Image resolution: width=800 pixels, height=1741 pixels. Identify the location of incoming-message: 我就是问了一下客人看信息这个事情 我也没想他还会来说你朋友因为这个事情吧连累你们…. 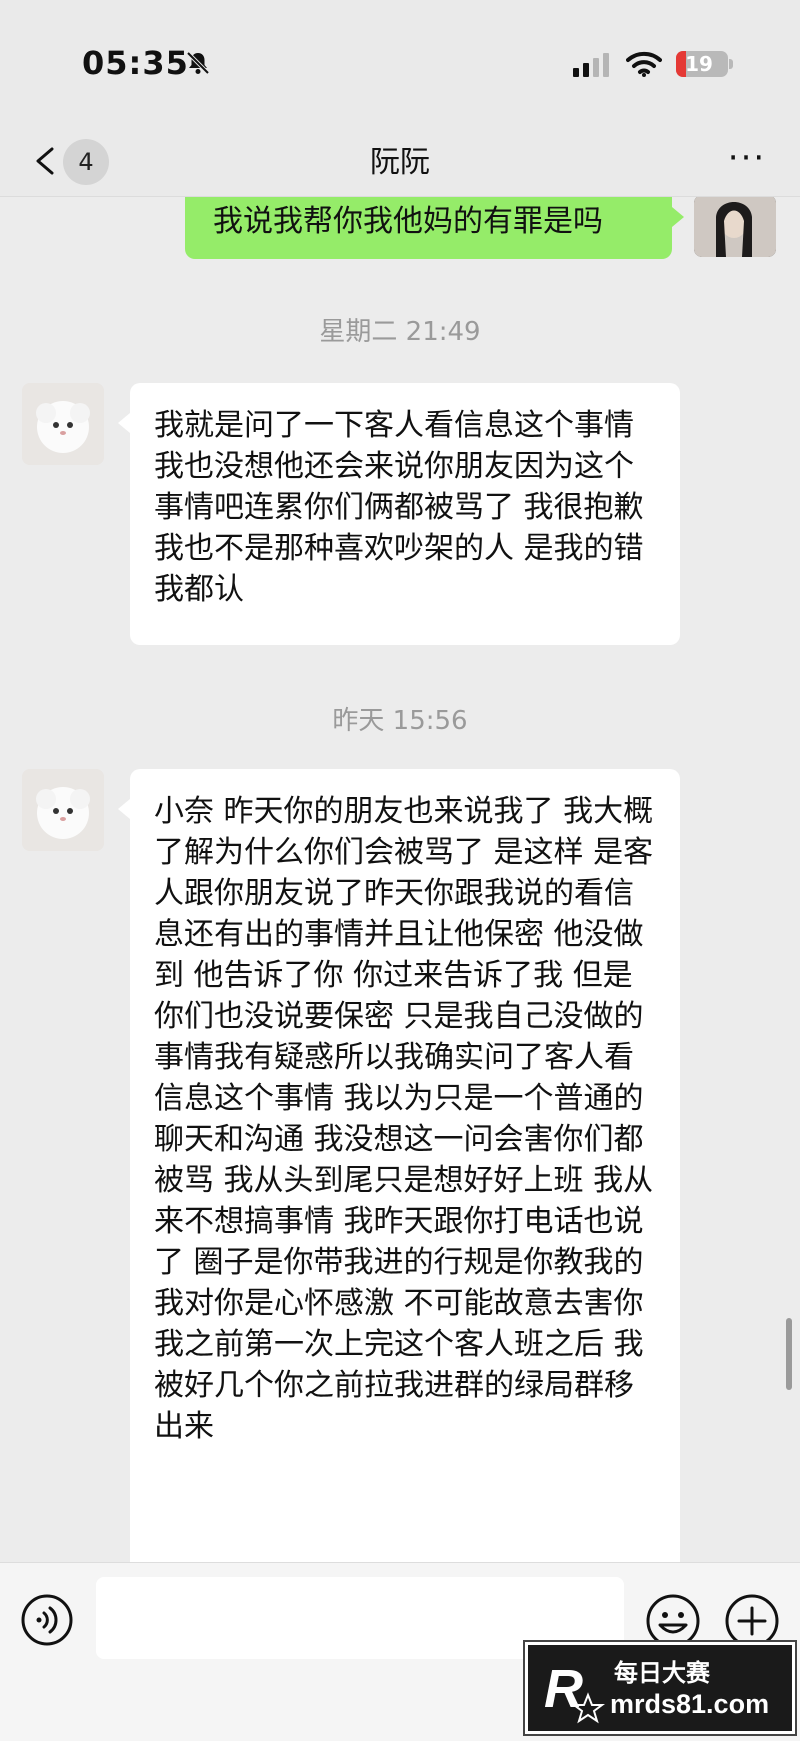
(399, 514).